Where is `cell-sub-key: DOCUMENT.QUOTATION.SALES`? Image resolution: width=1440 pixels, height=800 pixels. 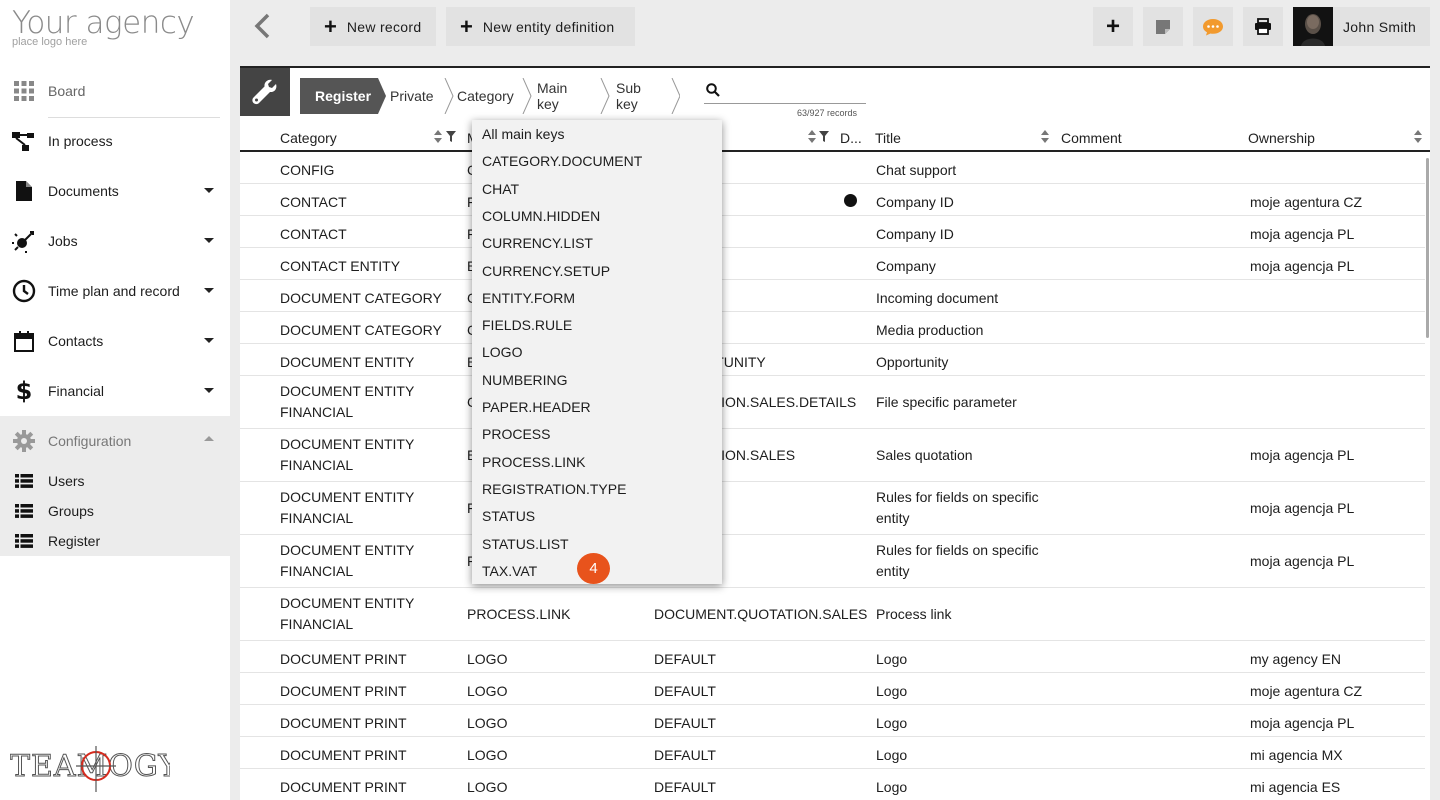 cell-sub-key: DOCUMENT.QUOTATION.SALES is located at coordinates (761, 614).